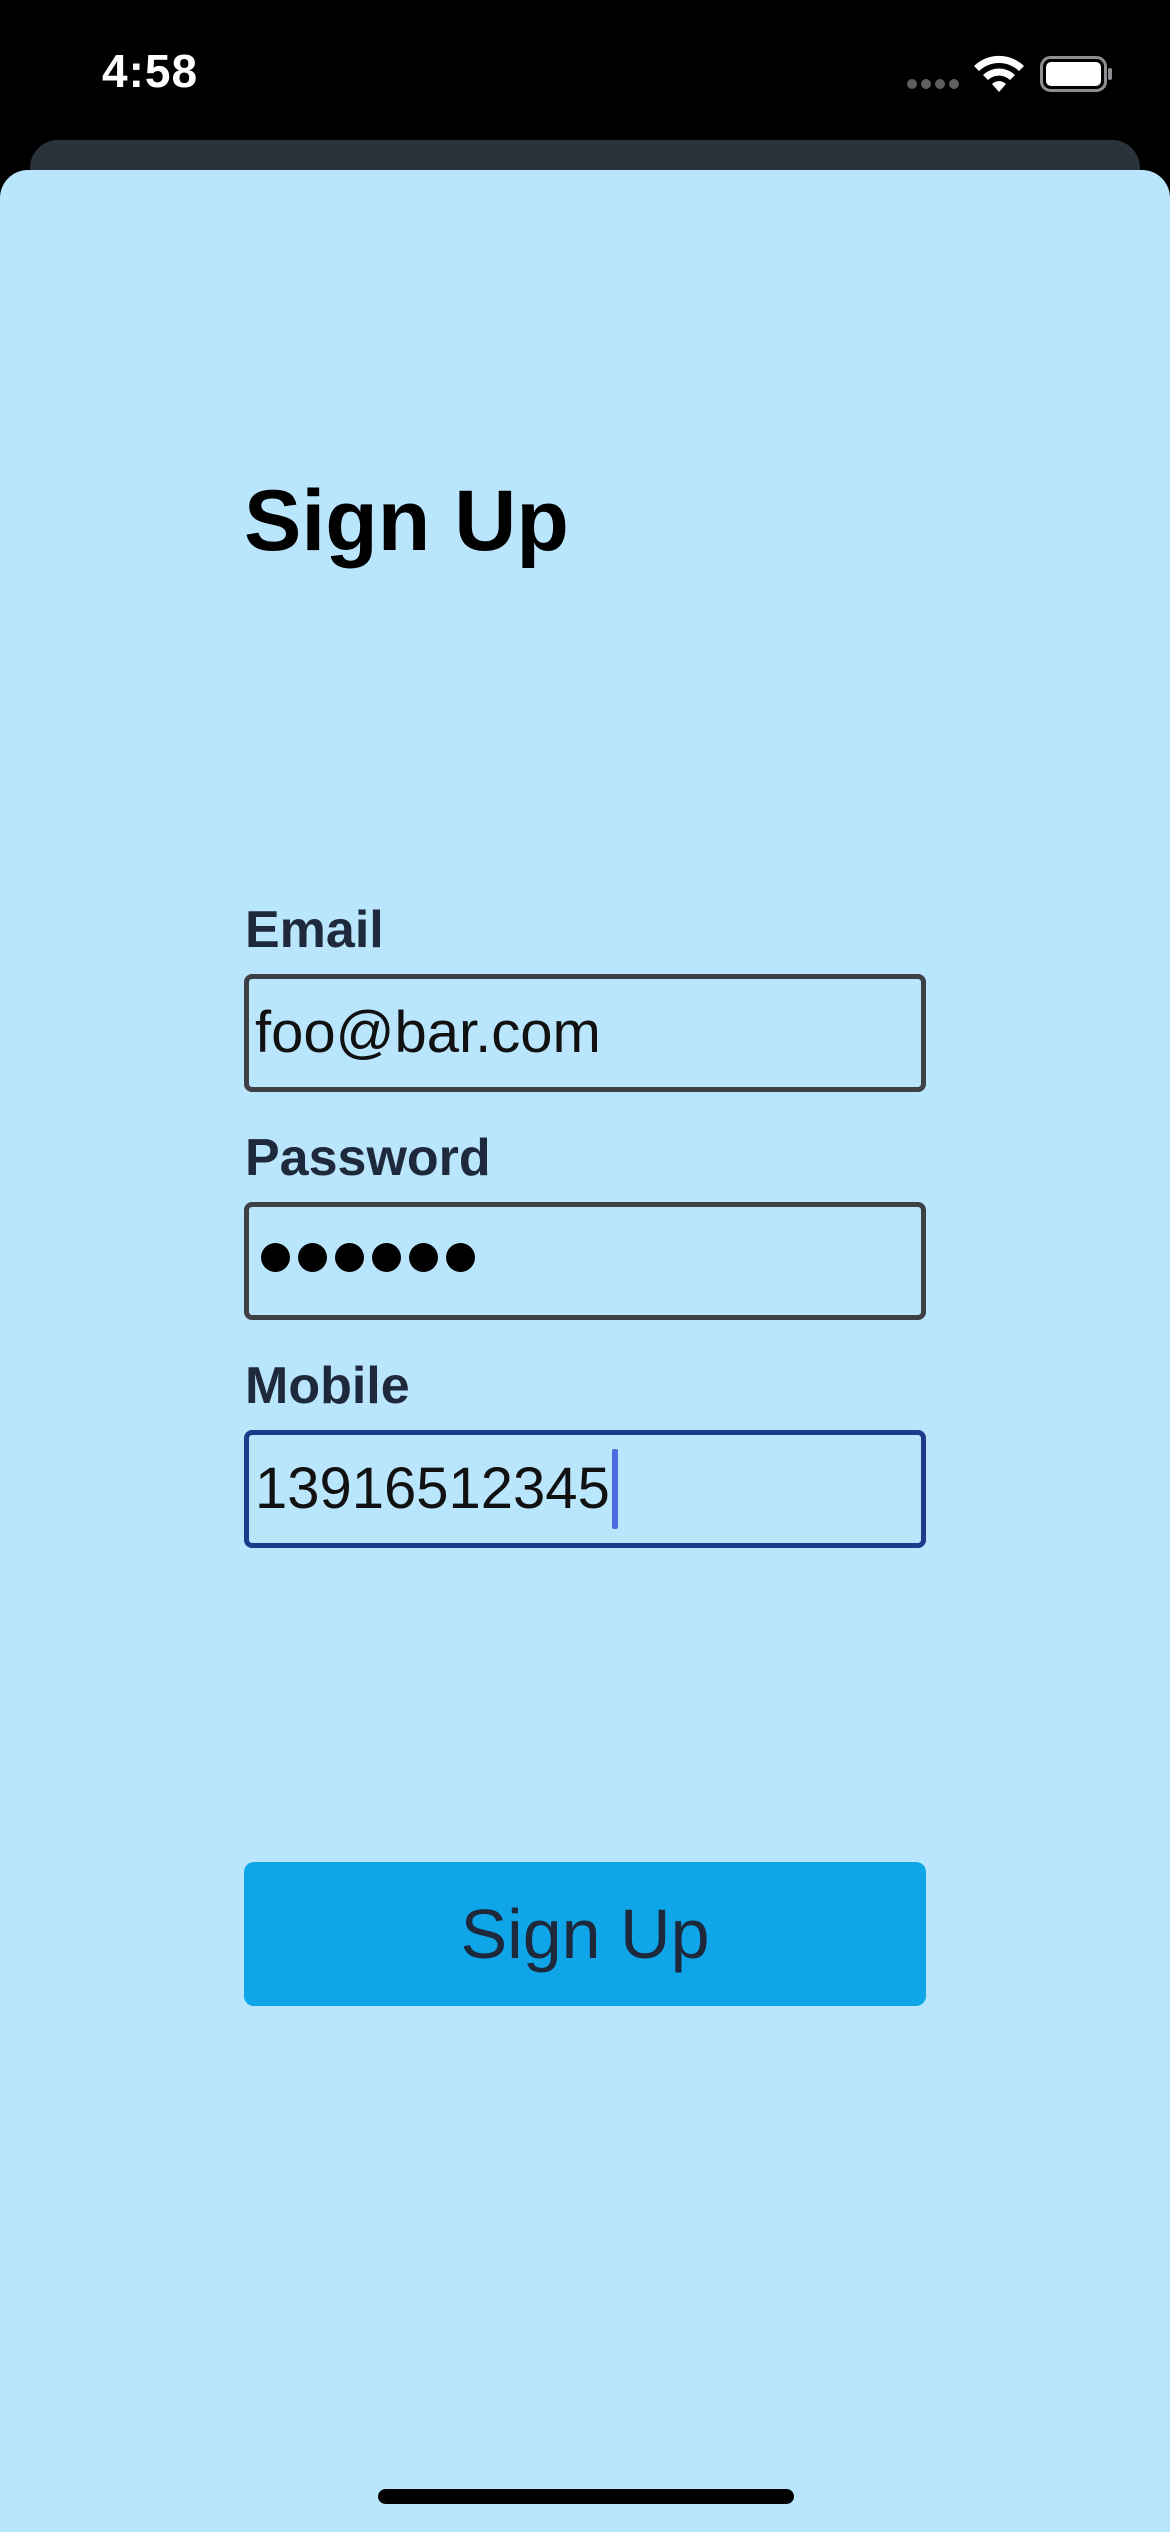  I want to click on mobile-field: 13916512345, so click(585, 1489).